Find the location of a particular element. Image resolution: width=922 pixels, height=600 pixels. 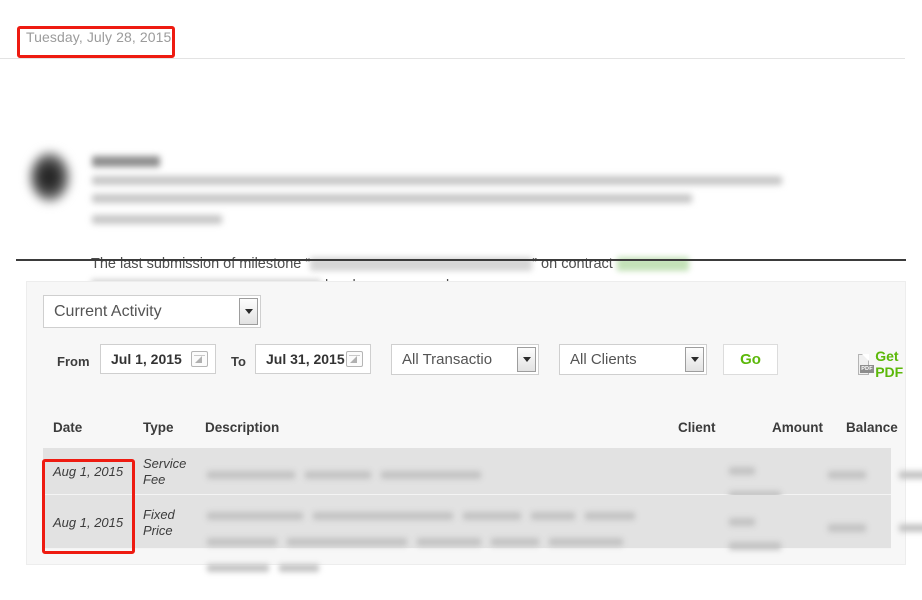

column-header-client: Client is located at coordinates (697, 427).